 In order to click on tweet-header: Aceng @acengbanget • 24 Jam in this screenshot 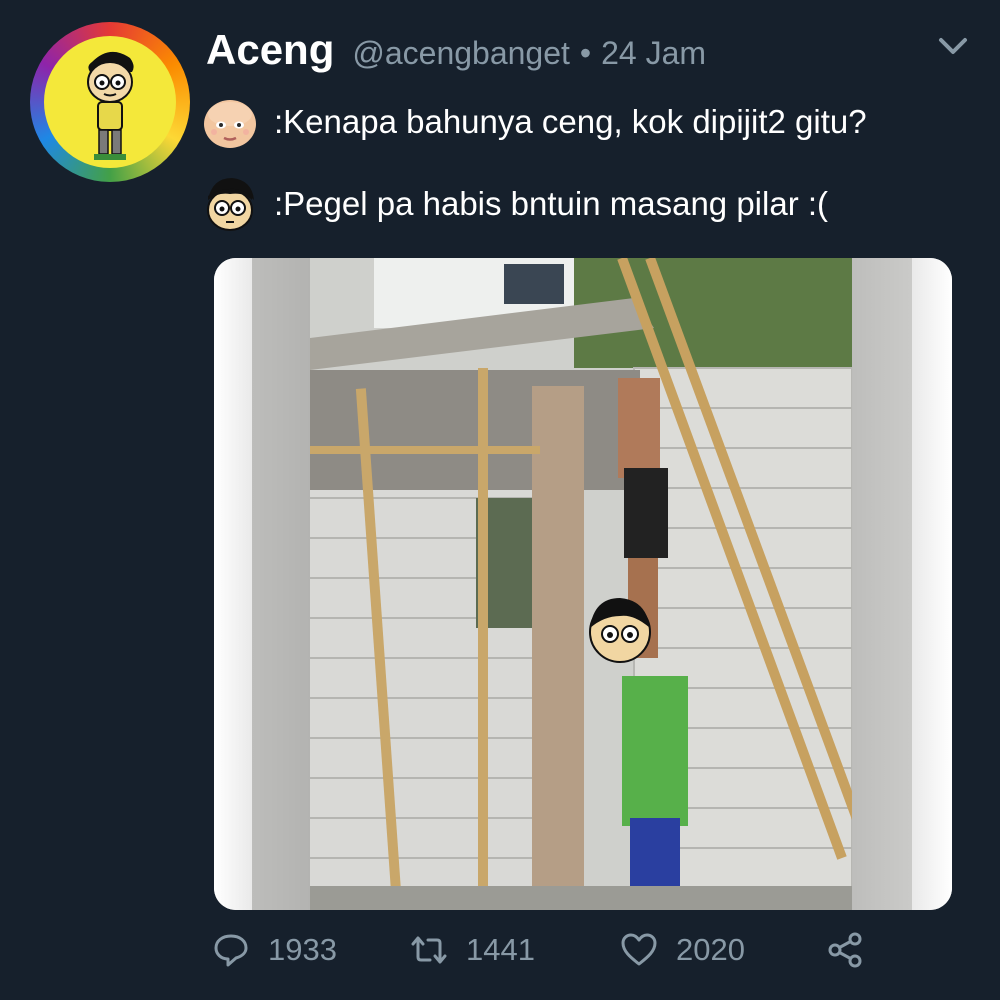, I will do `click(456, 54)`.